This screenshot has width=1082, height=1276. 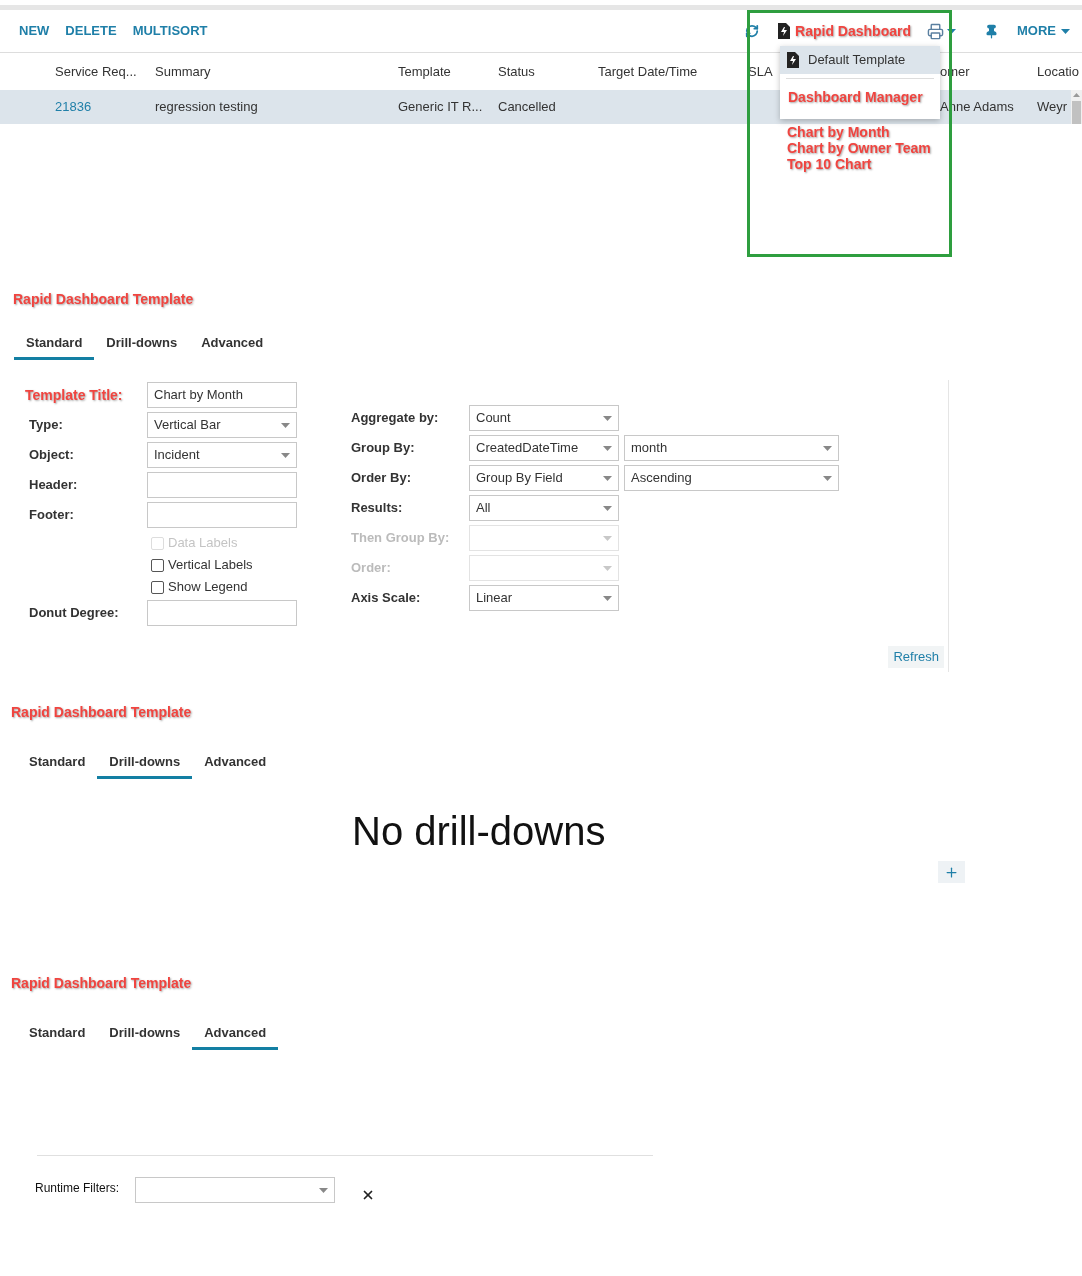 I want to click on field-label: Aggregate by:, so click(x=395, y=418).